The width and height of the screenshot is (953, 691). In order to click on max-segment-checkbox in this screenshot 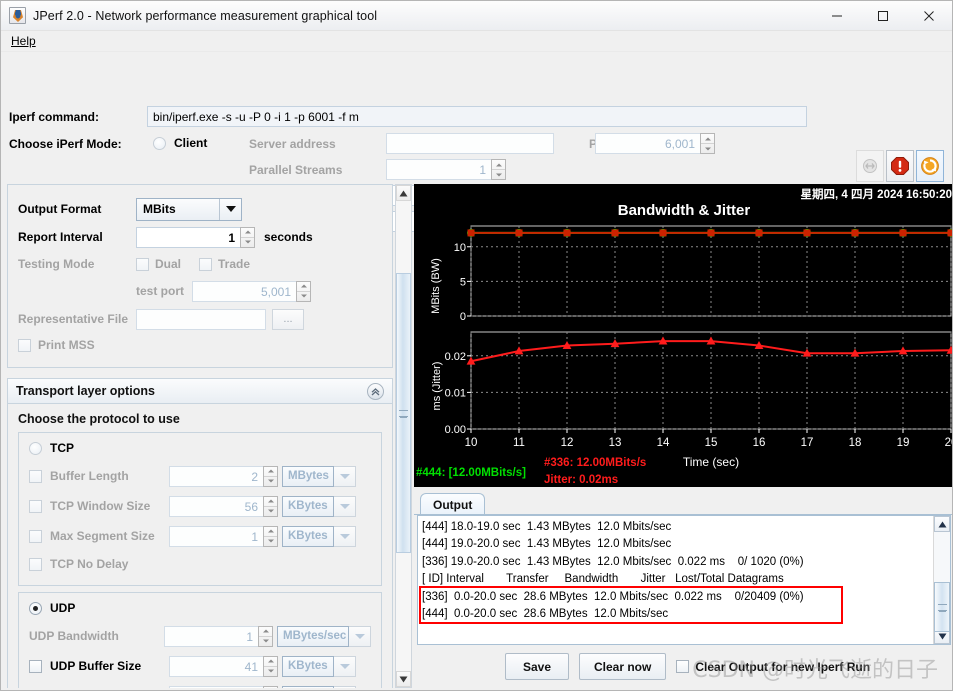, I will do `click(35, 536)`.